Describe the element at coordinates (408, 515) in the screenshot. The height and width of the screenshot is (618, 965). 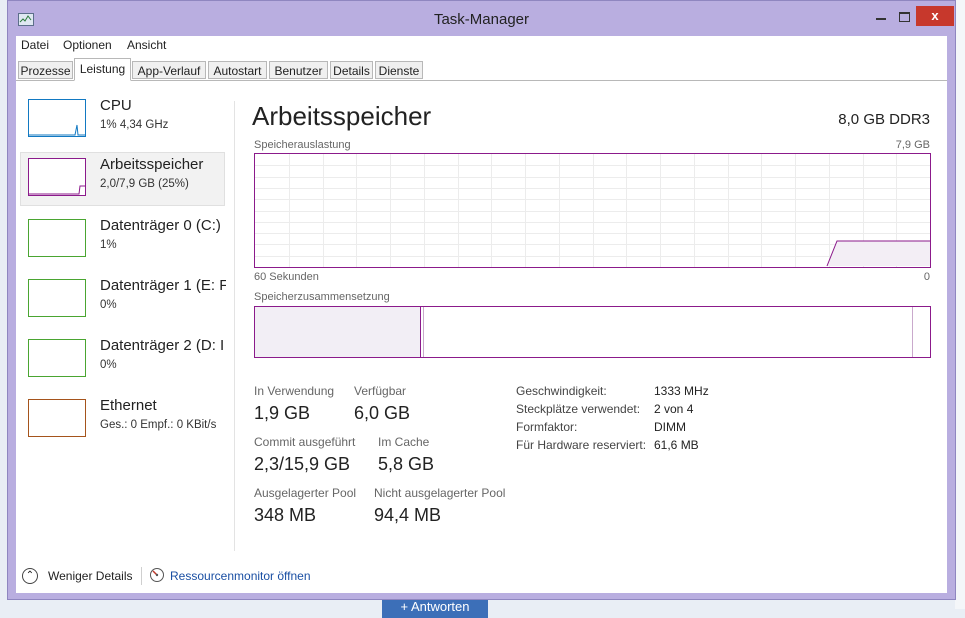
I see `nonpaged-pool-value: 94,4 MB` at that location.